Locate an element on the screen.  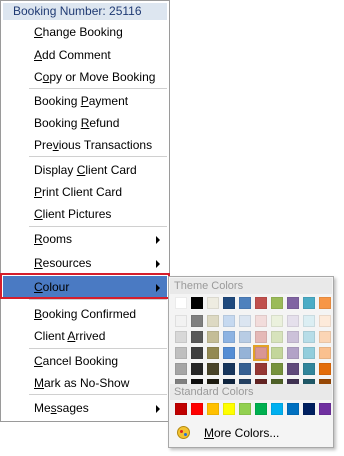
menu-item-label: Cancel Booking is located at coordinates (76, 361).